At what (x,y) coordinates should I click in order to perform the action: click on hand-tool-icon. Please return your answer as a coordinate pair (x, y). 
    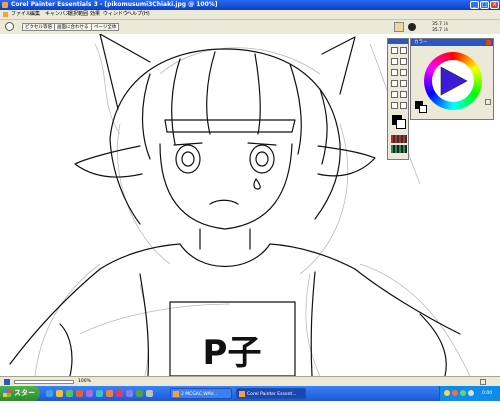
    Looking at the image, I should click on (403, 105).